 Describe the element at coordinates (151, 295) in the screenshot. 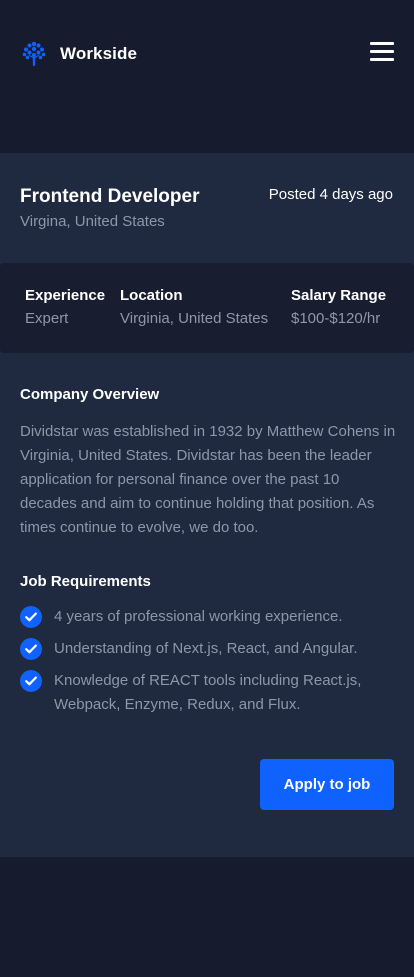

I see `location-label: Location` at that location.